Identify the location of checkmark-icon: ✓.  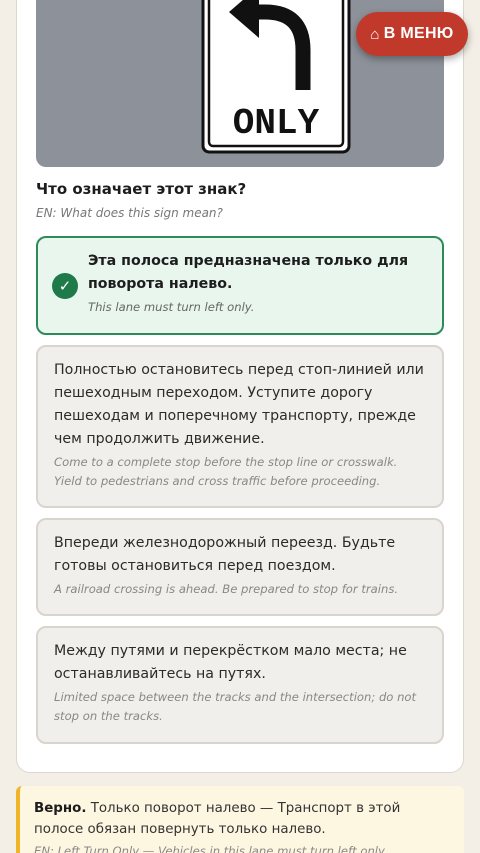
(65, 286).